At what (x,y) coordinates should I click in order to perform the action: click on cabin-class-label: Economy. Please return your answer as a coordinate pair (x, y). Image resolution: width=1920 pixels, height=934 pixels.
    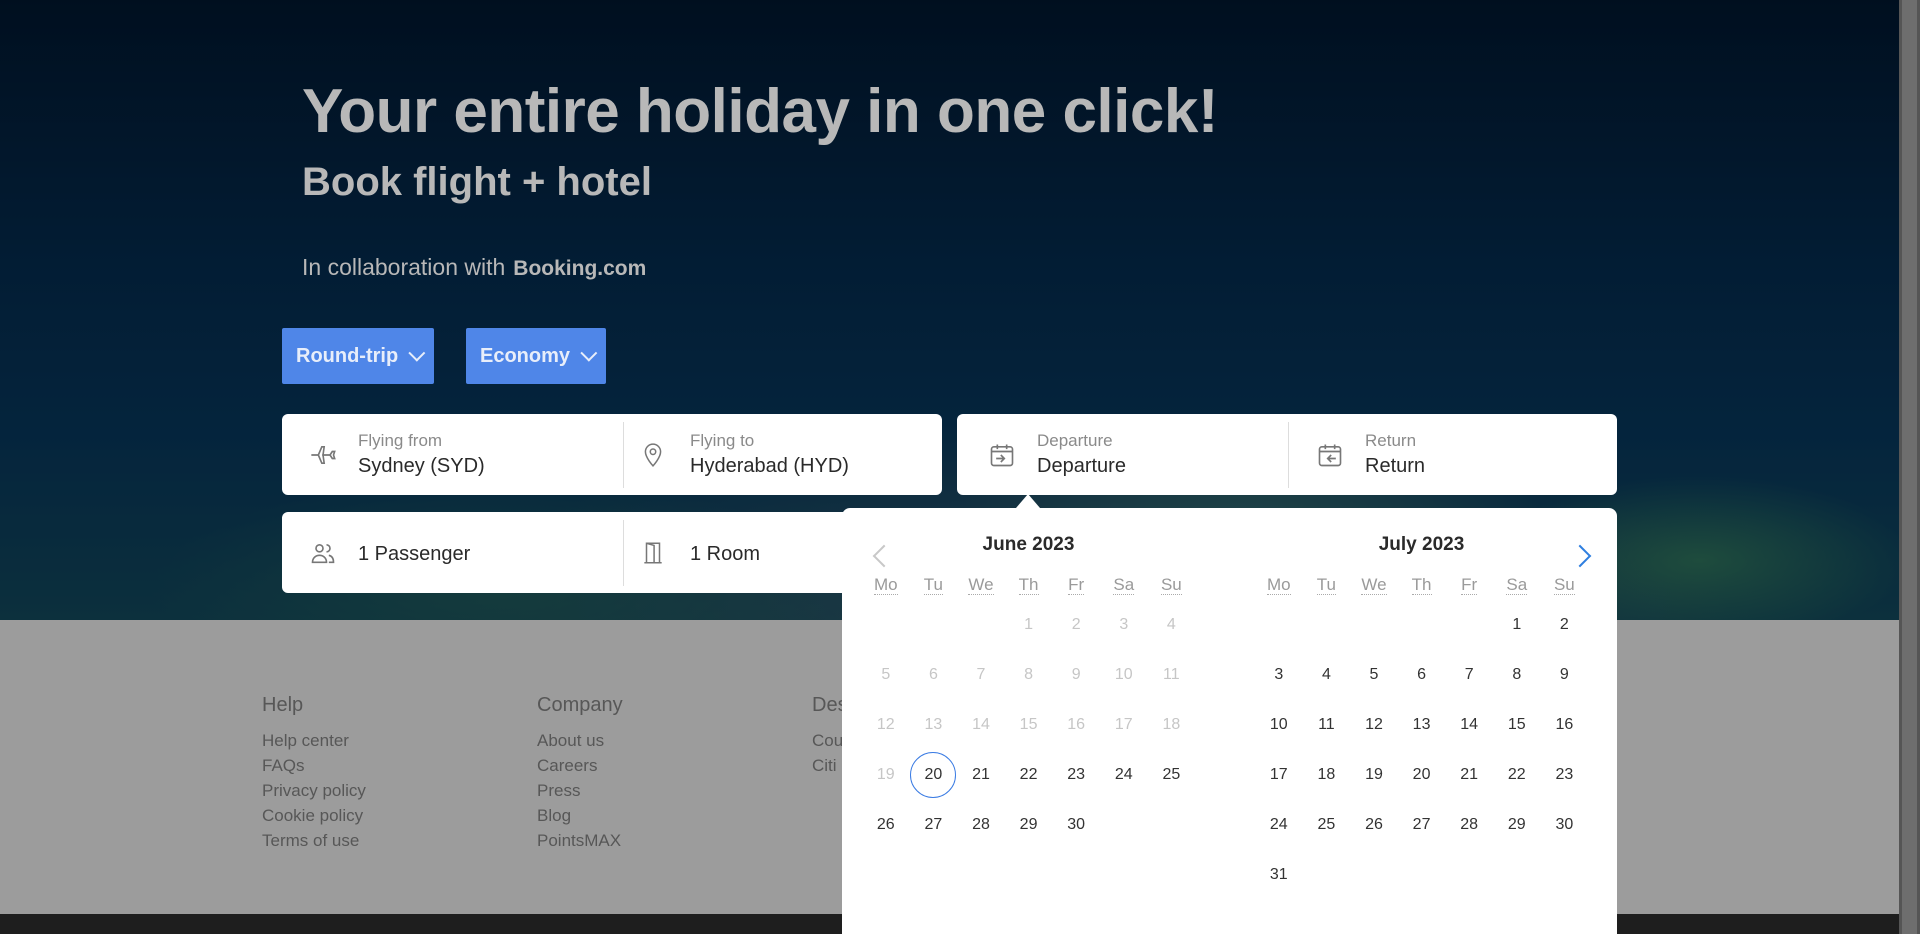
    Looking at the image, I should click on (525, 355).